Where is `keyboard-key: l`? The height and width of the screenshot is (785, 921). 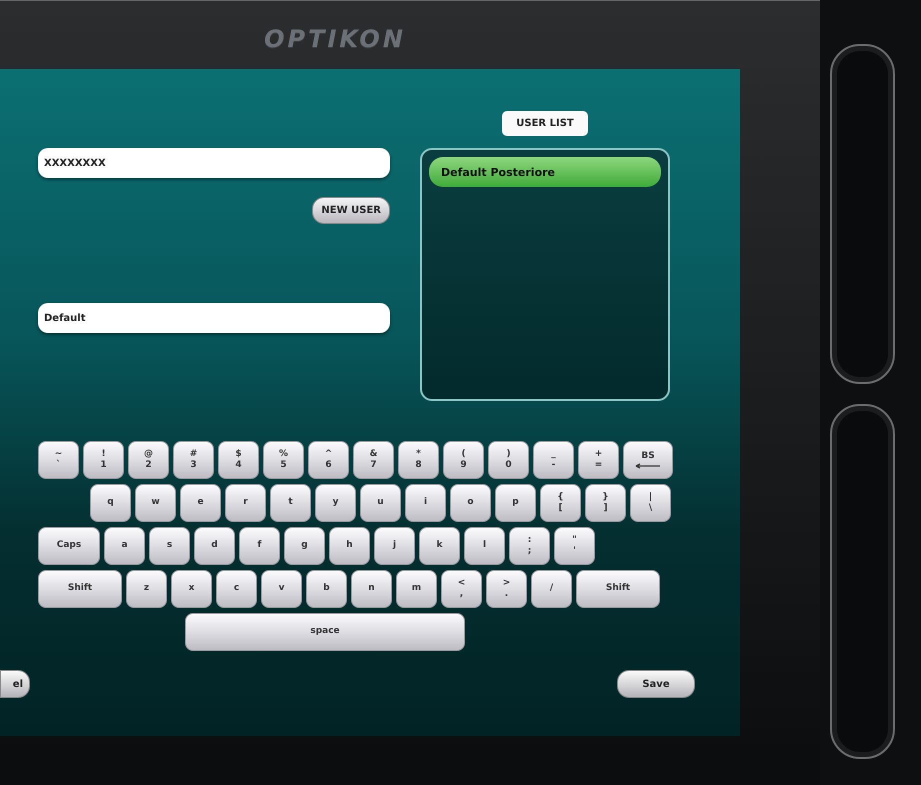
keyboard-key: l is located at coordinates (484, 546).